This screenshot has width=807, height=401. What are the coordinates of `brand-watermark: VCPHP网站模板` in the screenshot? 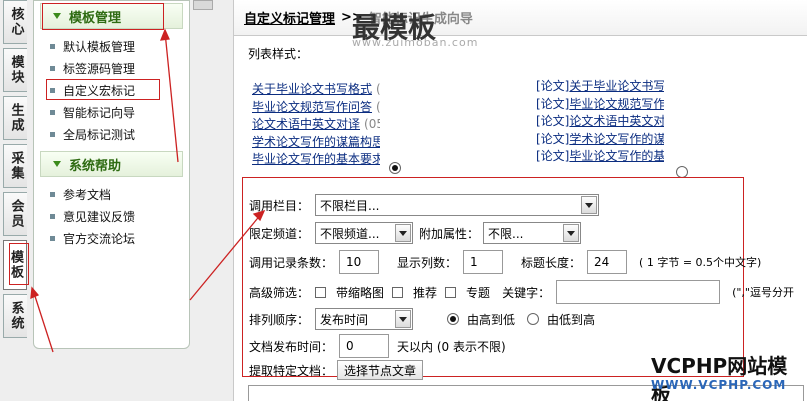 It's located at (719, 377).